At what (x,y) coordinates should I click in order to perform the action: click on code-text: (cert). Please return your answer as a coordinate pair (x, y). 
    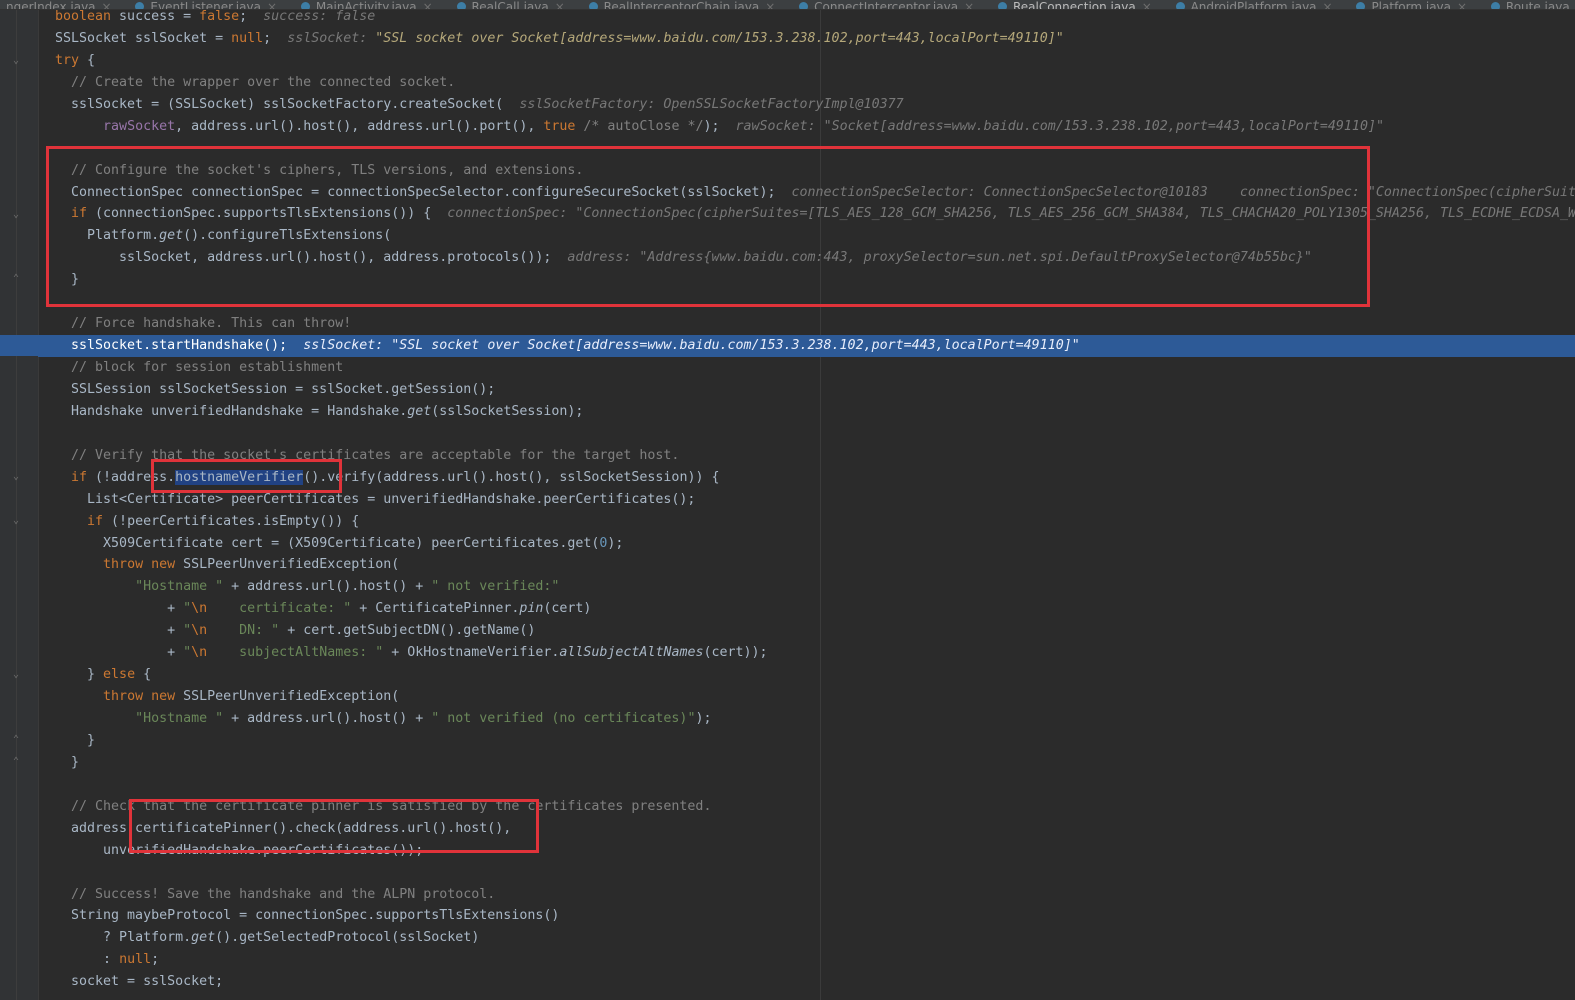
    Looking at the image, I should click on (567, 609).